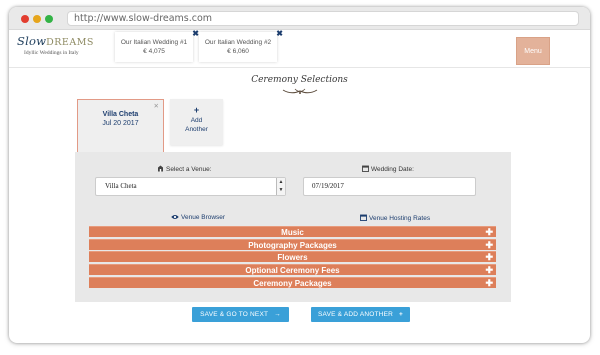 This screenshot has width=600, height=355. I want to click on date-label-text: Wedding Date:, so click(392, 169).